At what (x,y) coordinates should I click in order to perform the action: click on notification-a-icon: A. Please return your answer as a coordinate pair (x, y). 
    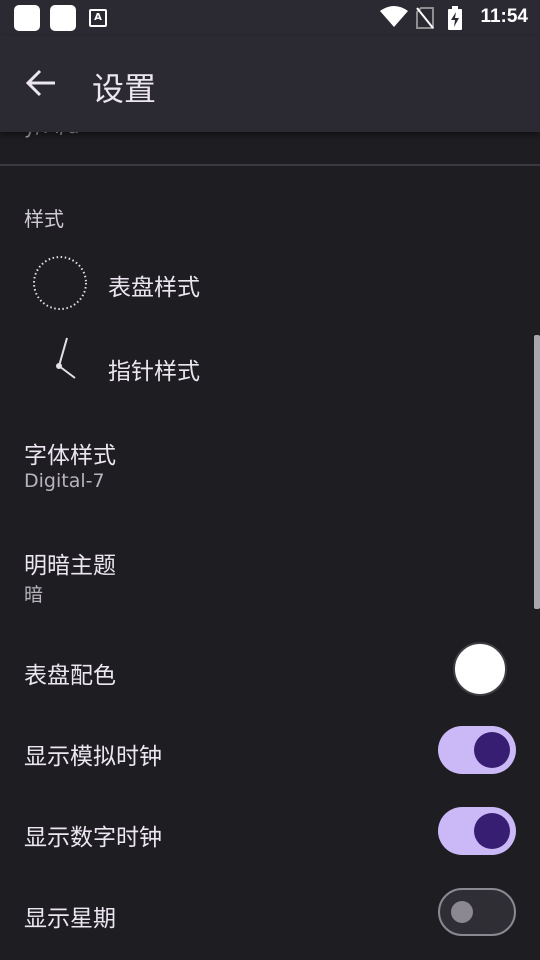
    Looking at the image, I should click on (98, 18).